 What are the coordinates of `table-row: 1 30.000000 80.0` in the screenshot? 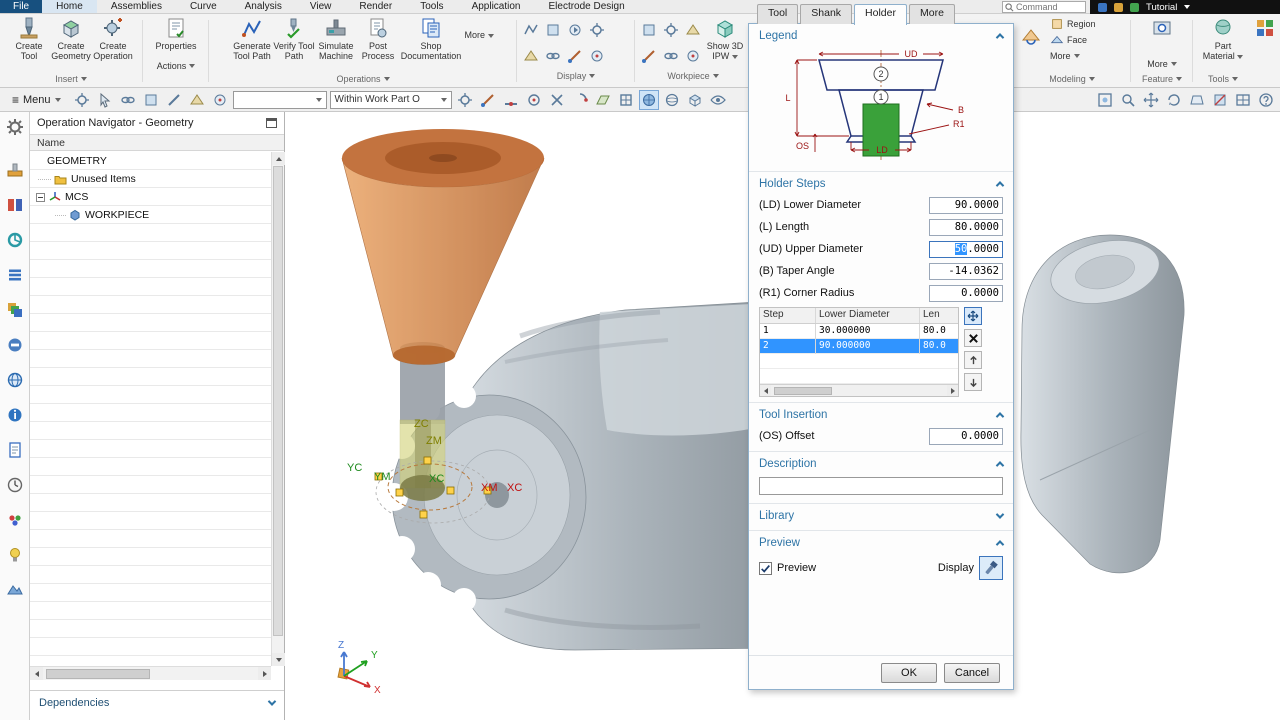 It's located at (859, 331).